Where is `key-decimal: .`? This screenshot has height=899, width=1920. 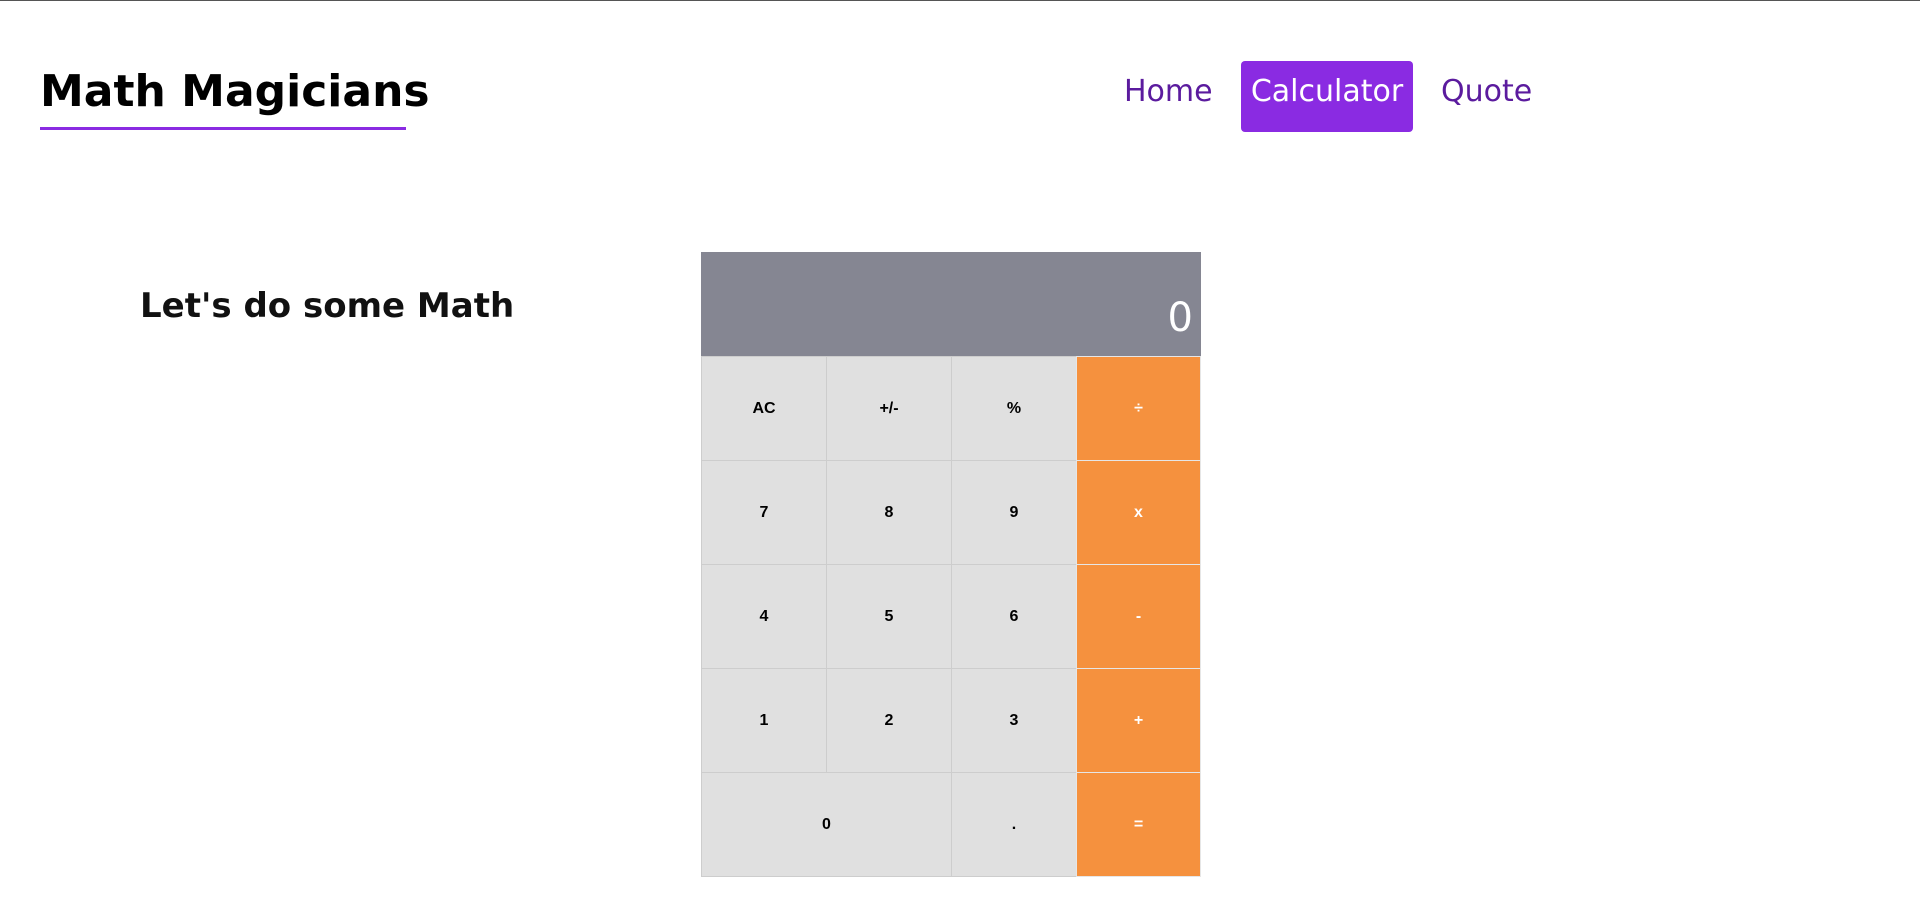 key-decimal: . is located at coordinates (1014, 824).